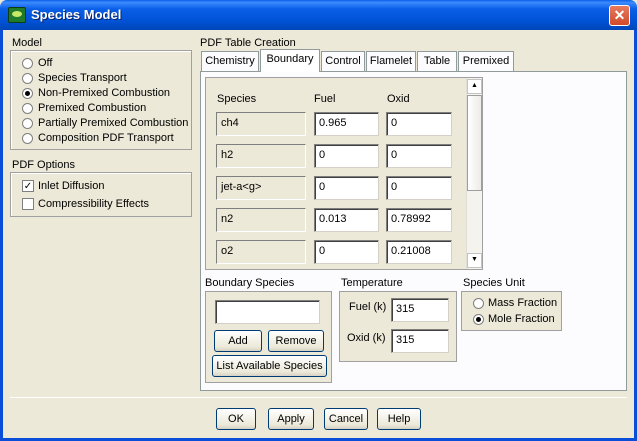 This screenshot has width=637, height=441. Describe the element at coordinates (261, 156) in the screenshot. I see `species-cell: h2` at that location.